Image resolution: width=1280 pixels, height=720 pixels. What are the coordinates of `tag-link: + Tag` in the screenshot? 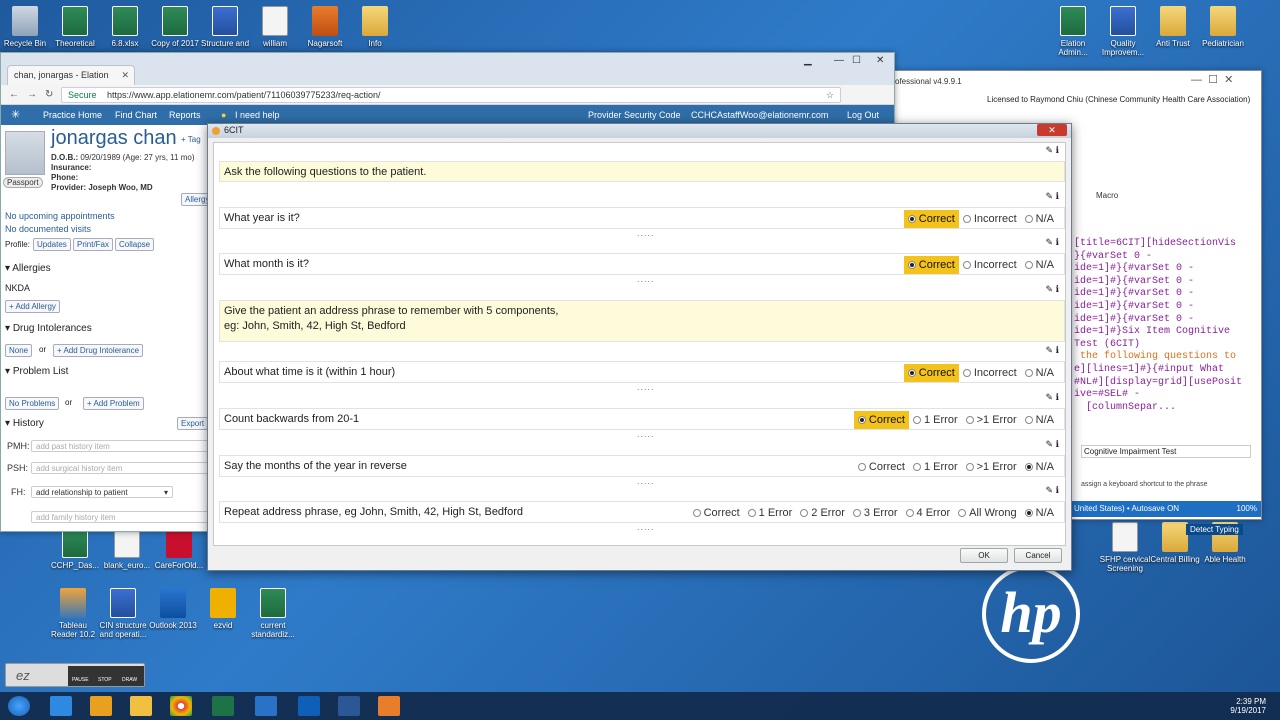 It's located at (191, 139).